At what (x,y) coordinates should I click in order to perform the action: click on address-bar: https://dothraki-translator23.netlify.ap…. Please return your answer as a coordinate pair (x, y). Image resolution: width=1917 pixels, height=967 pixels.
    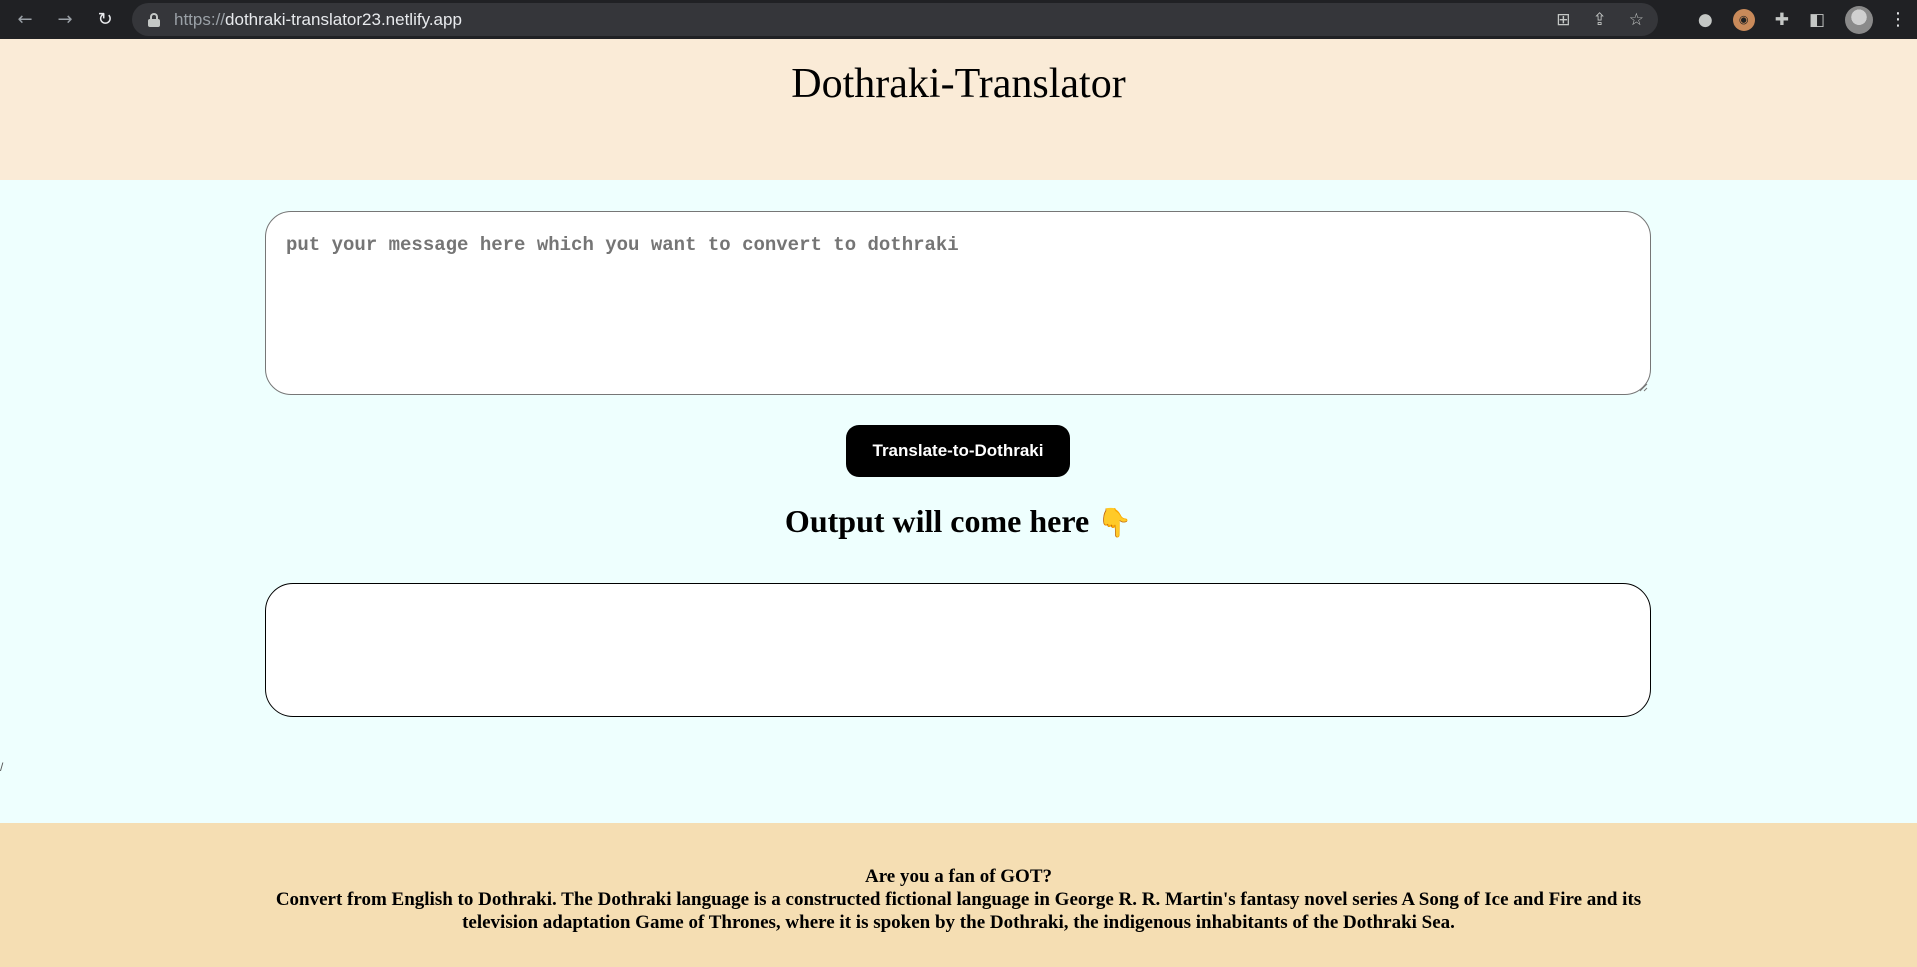
    Looking at the image, I should click on (895, 19).